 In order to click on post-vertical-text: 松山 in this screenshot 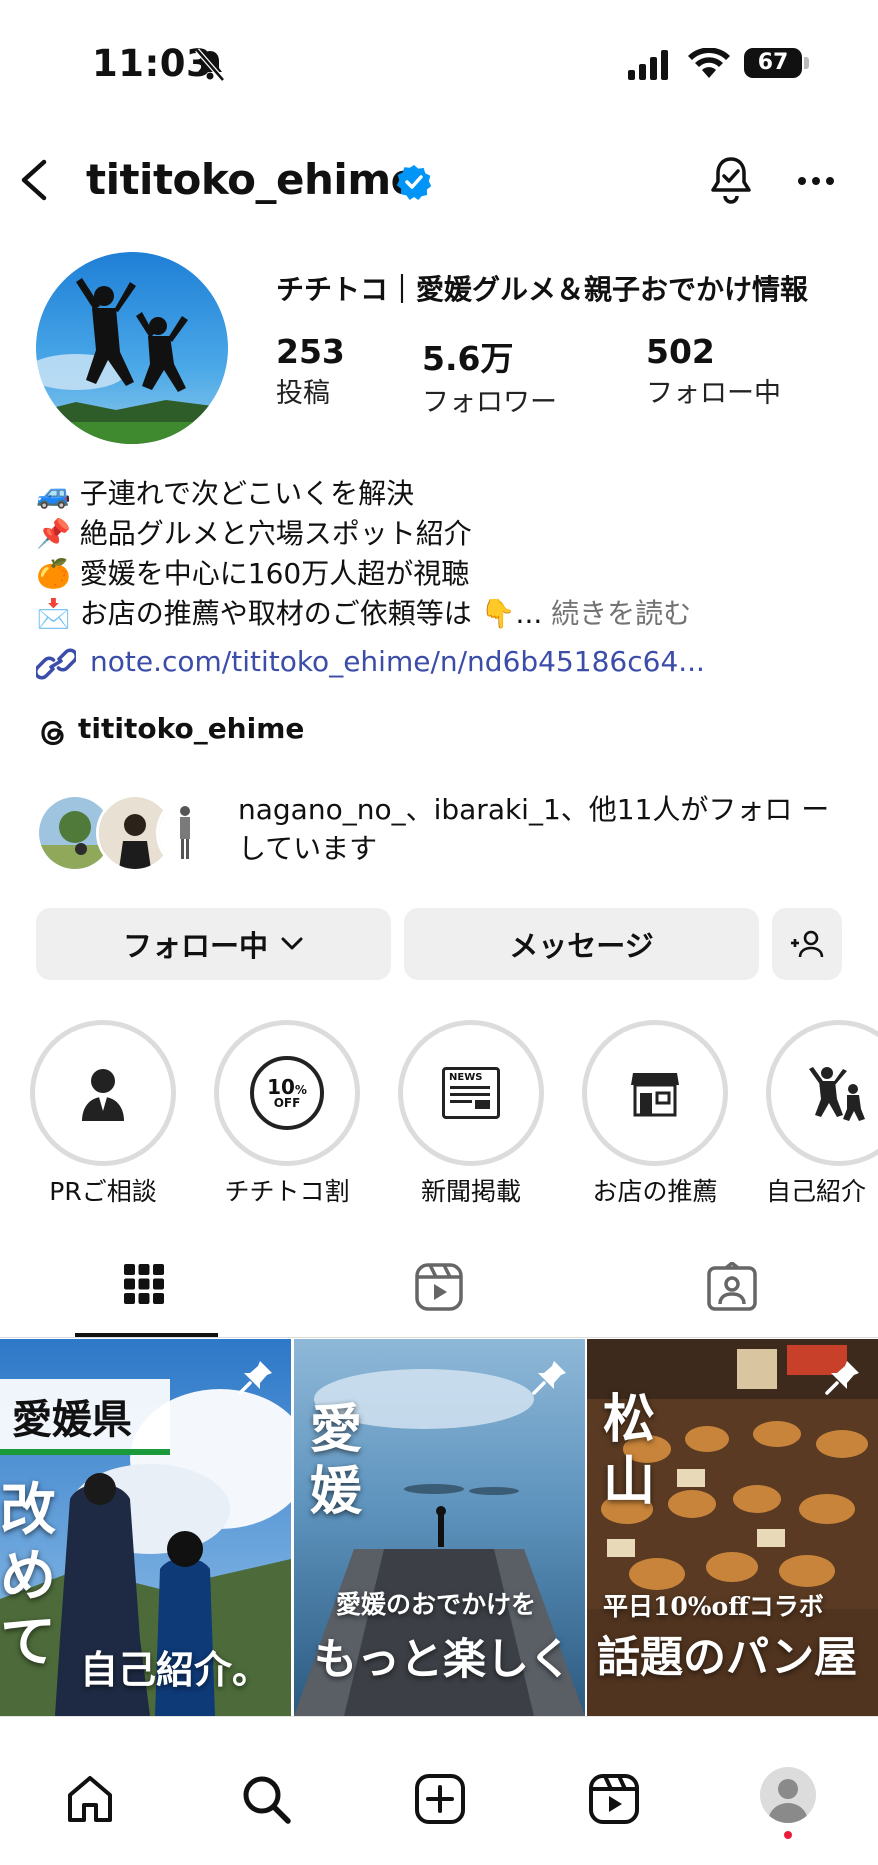, I will do `click(629, 1450)`.